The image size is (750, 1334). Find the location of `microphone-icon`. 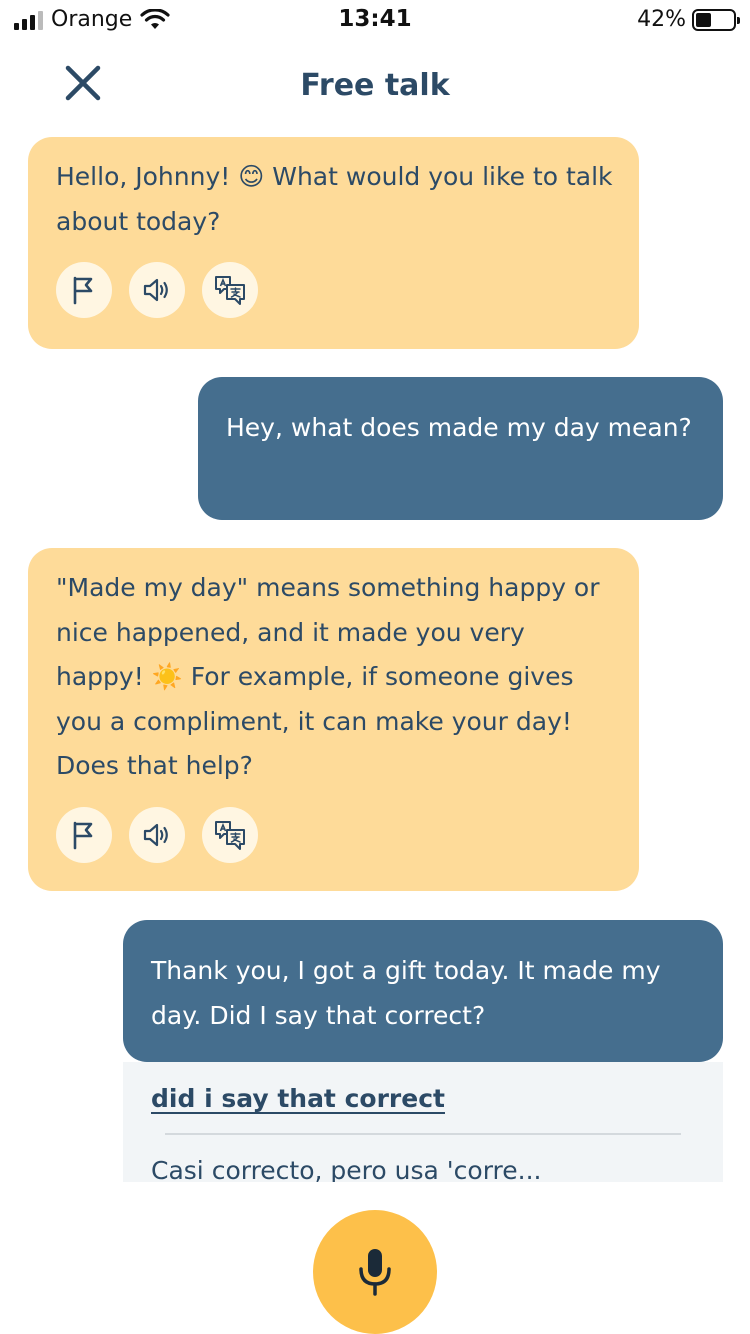

microphone-icon is located at coordinates (375, 1272).